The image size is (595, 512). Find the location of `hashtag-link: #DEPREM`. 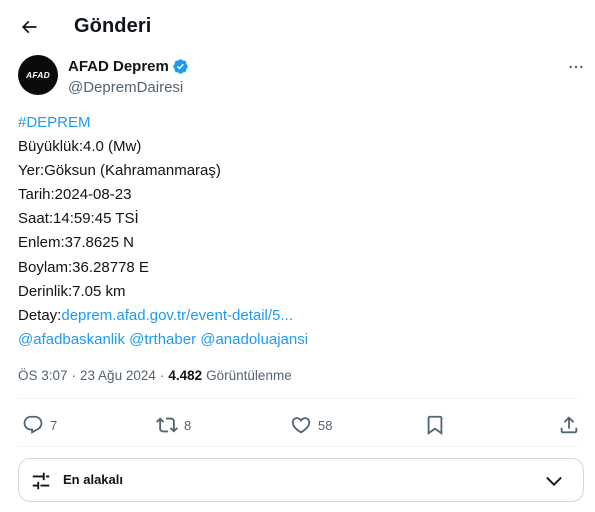

hashtag-link: #DEPREM is located at coordinates (298, 123).